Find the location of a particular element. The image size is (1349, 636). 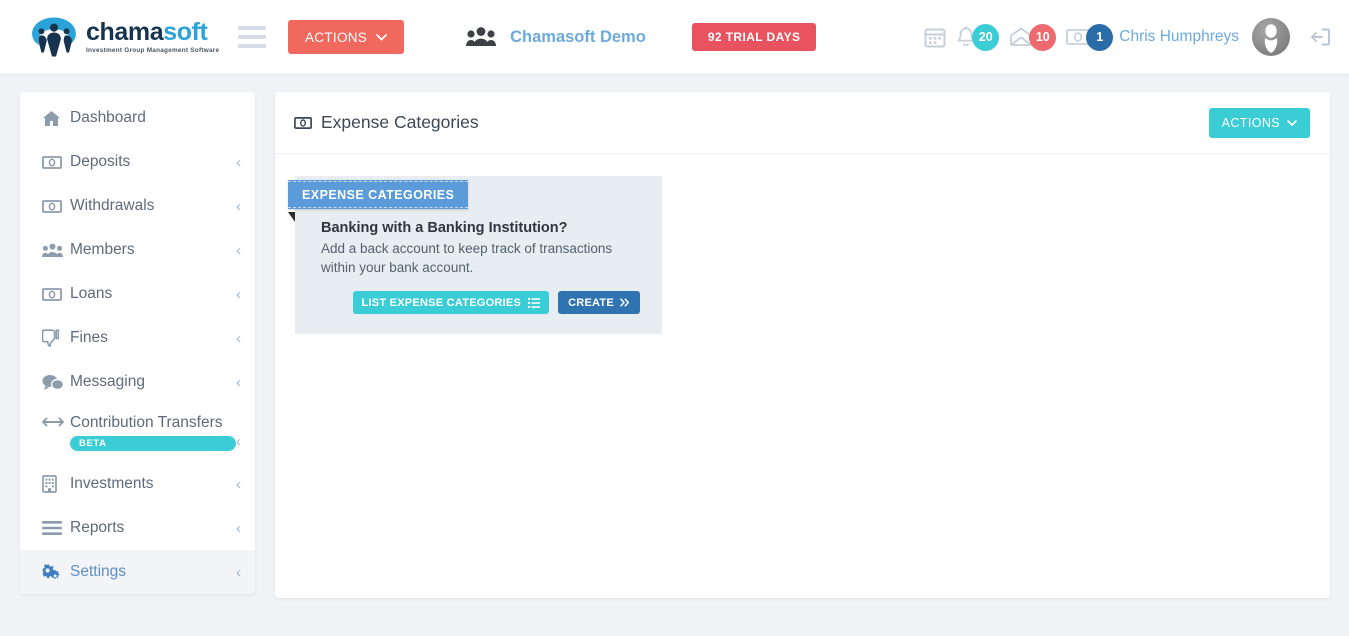

list-expense-categories-label: LIST EXPENSE CATEGORIES is located at coordinates (441, 302).